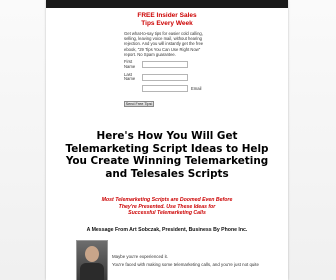 Image resolution: width=336 pixels, height=280 pixels. Describe the element at coordinates (167, 23) in the screenshot. I see `optin-heading-line2: Tips Every Week` at that location.